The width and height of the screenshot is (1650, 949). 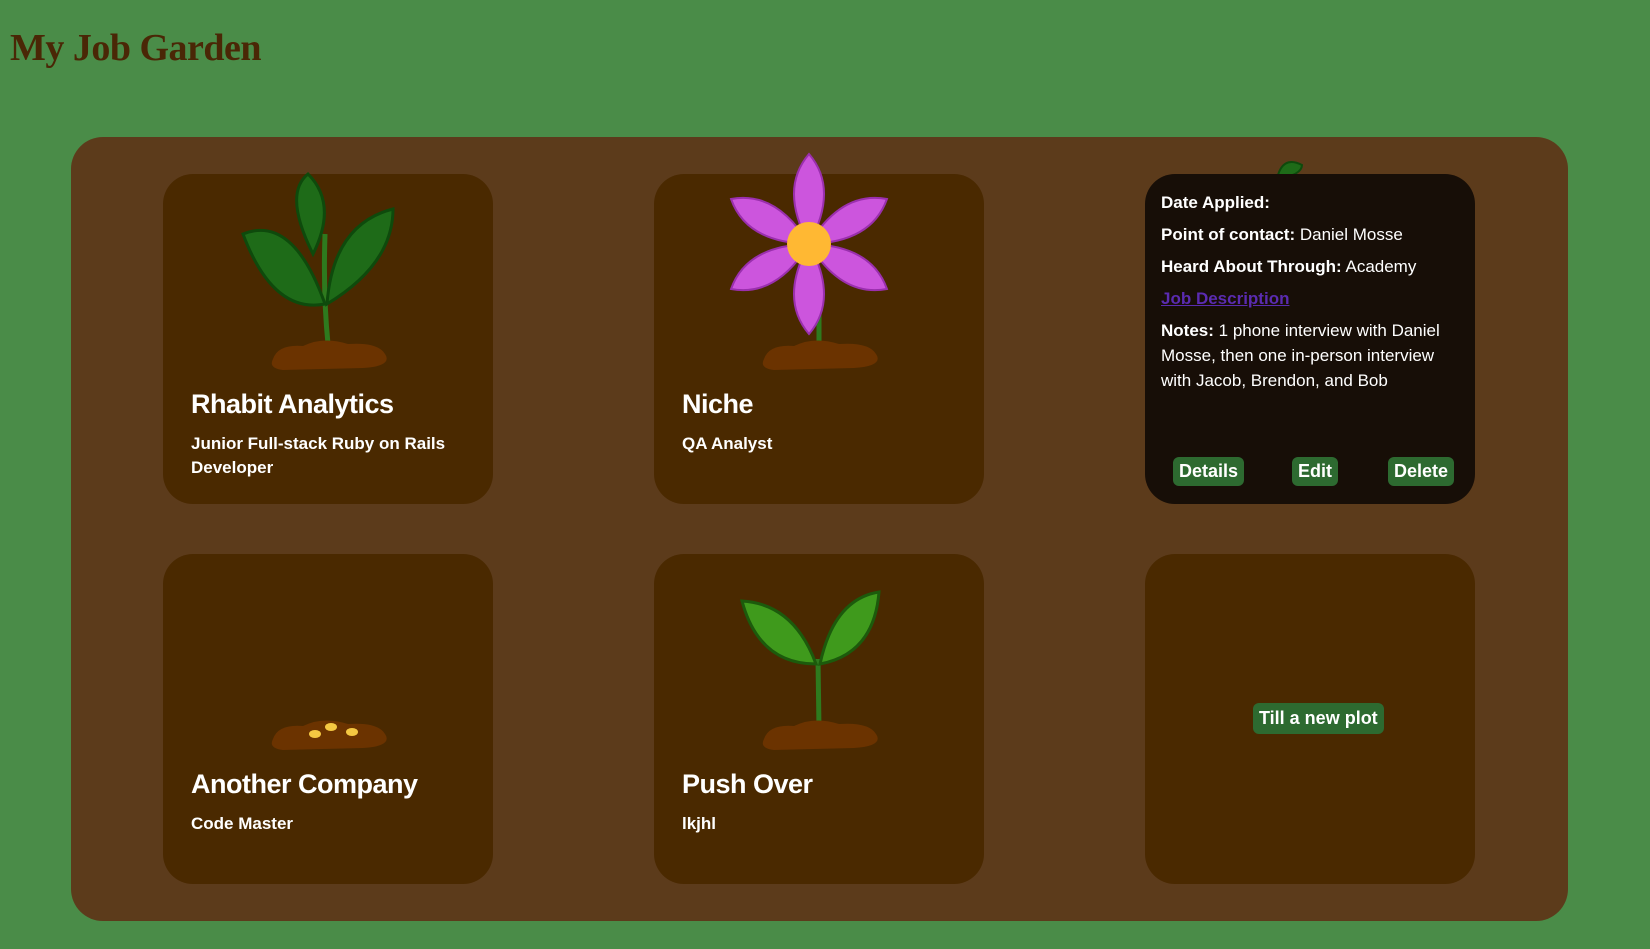 I want to click on delete-button: Delete, so click(x=1421, y=471).